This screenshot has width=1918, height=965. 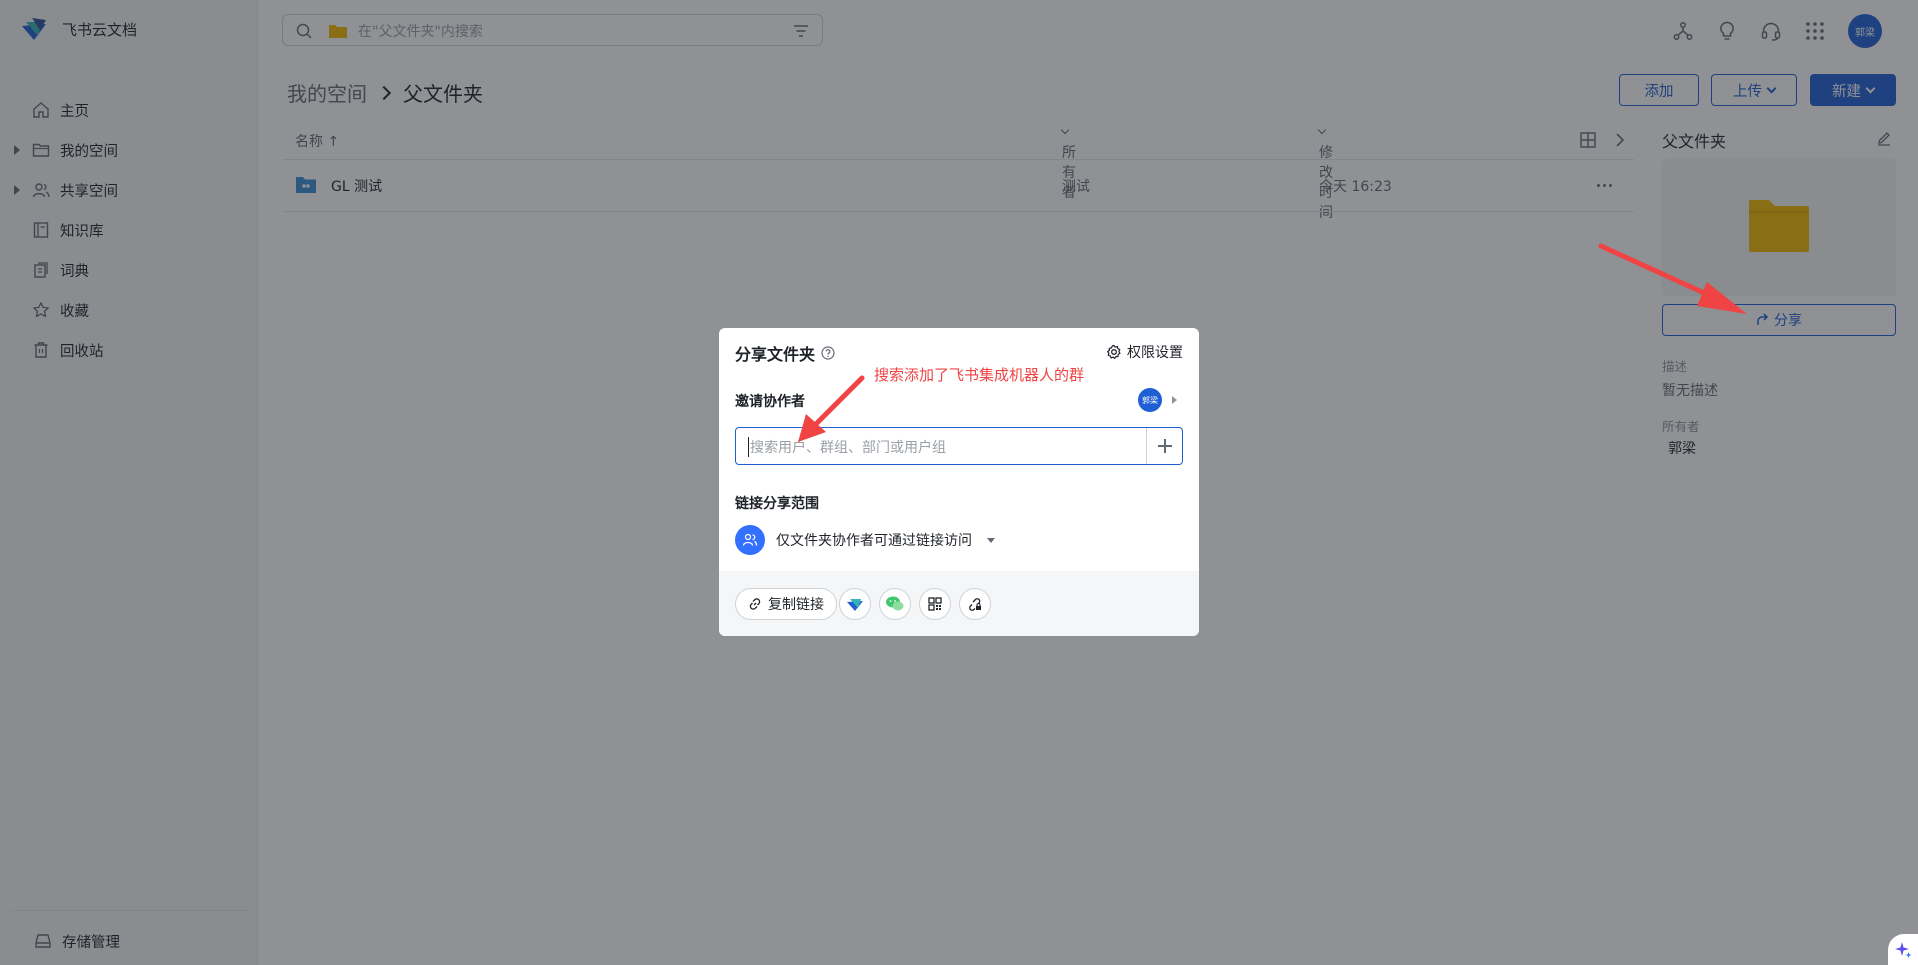 I want to click on share-to-feishu-button, so click(x=855, y=604).